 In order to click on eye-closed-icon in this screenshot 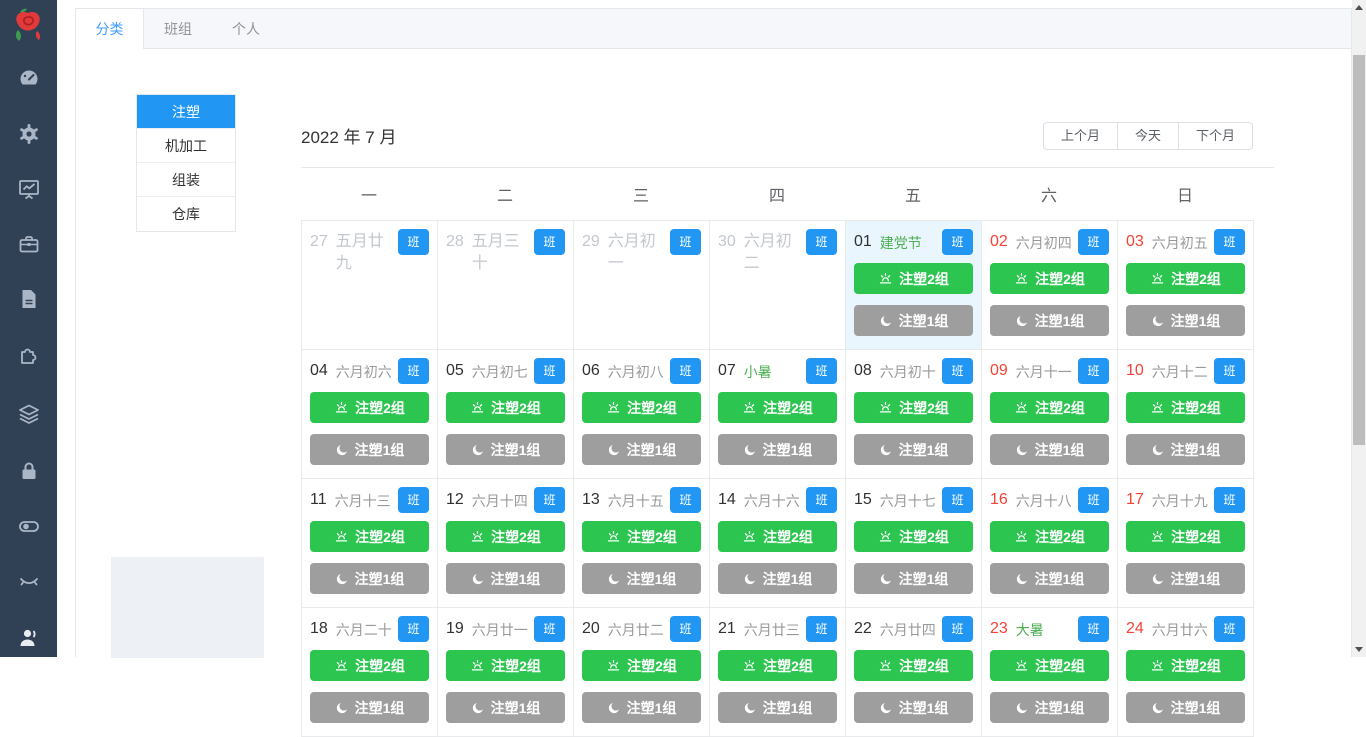, I will do `click(29, 581)`.